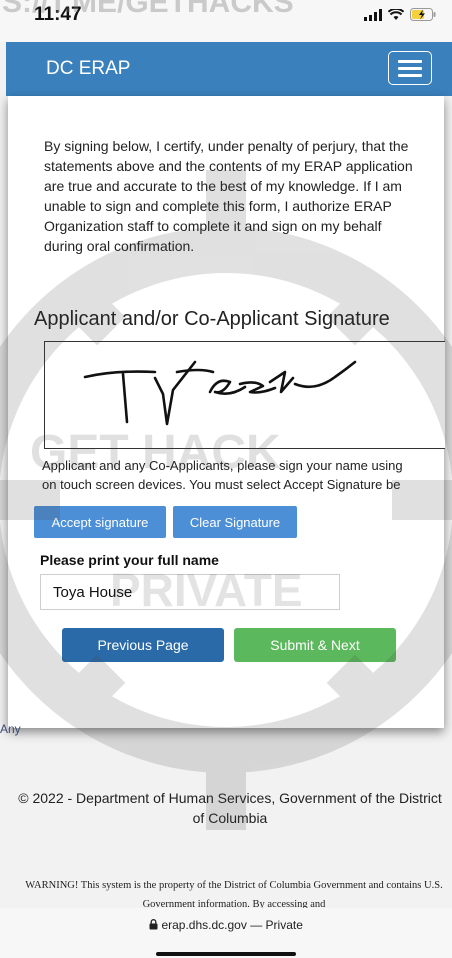  I want to click on status-icons, so click(400, 14).